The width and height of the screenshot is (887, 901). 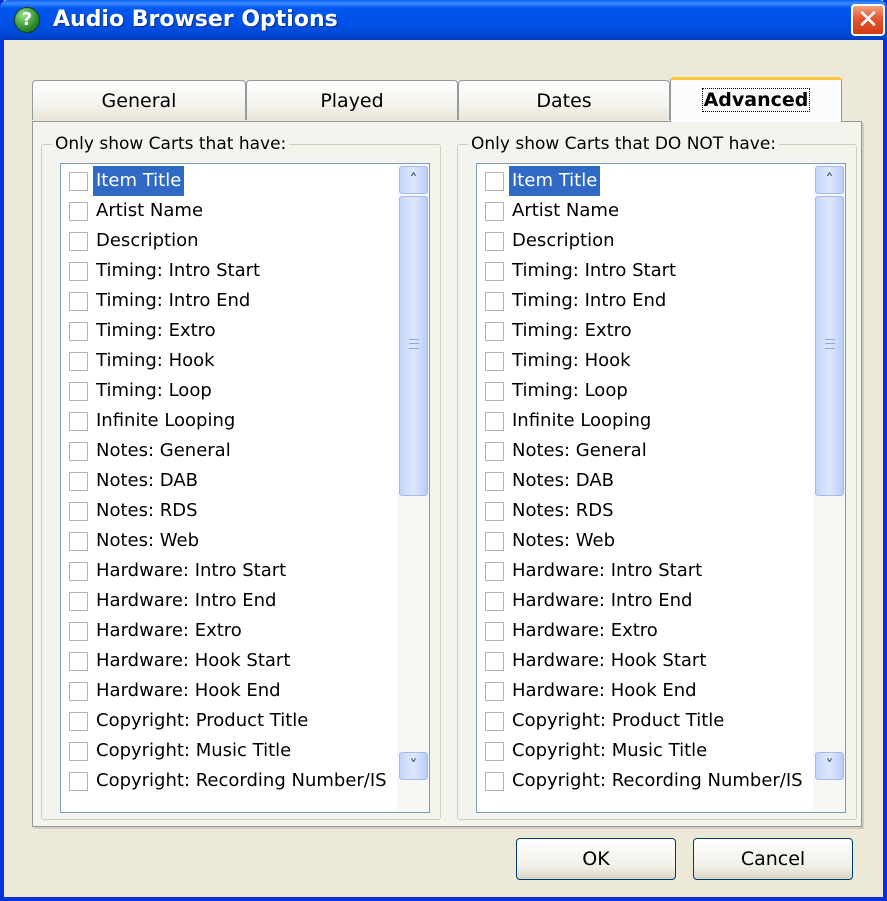 What do you see at coordinates (596, 859) in the screenshot?
I see `ok-button: OK` at bounding box center [596, 859].